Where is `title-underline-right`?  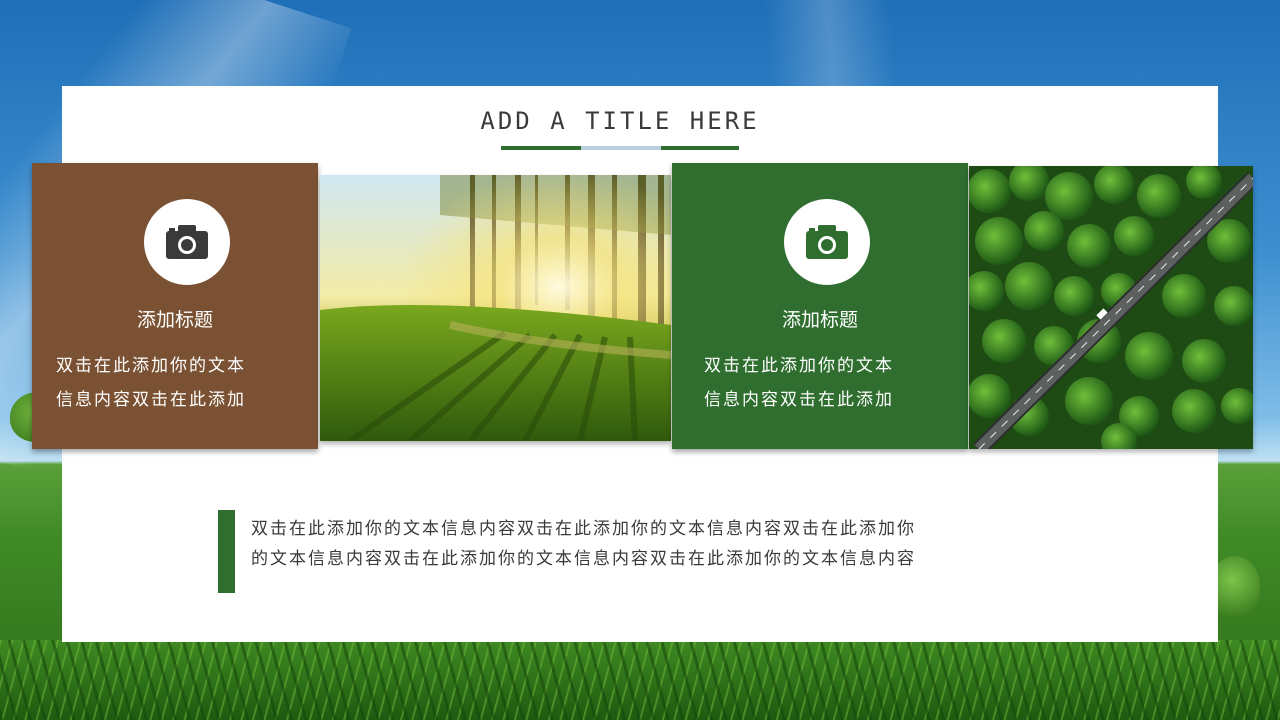 title-underline-right is located at coordinates (700, 148).